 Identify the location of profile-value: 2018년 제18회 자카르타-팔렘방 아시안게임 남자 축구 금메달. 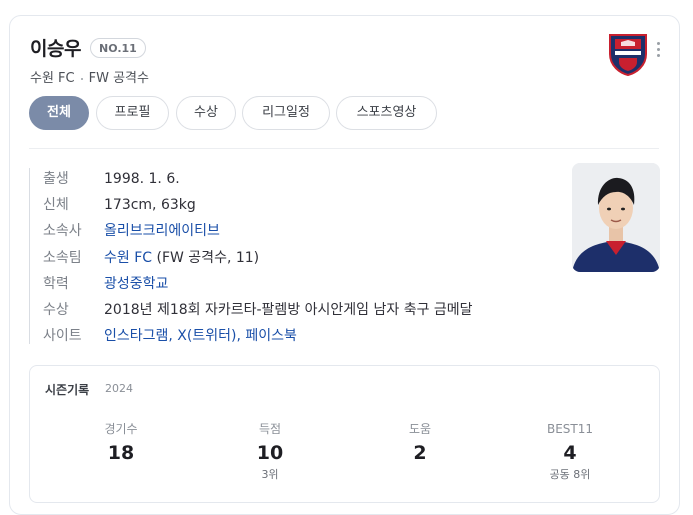
(288, 310).